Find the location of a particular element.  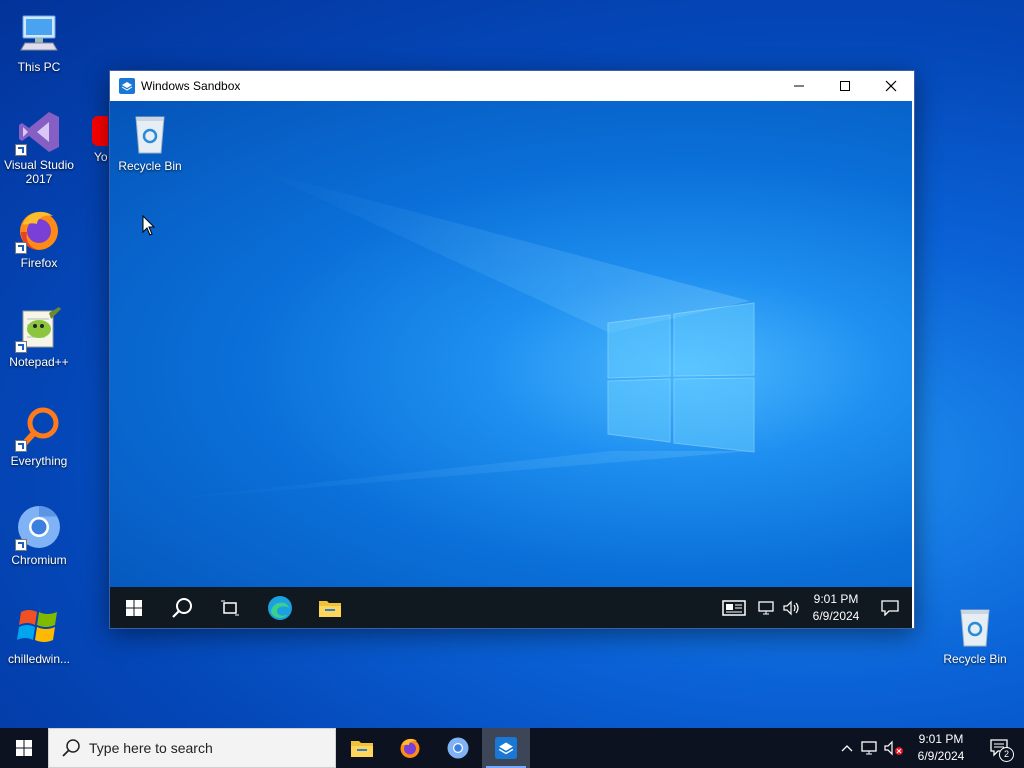

desktop-icon-label: Chromium is located at coordinates (39, 560).